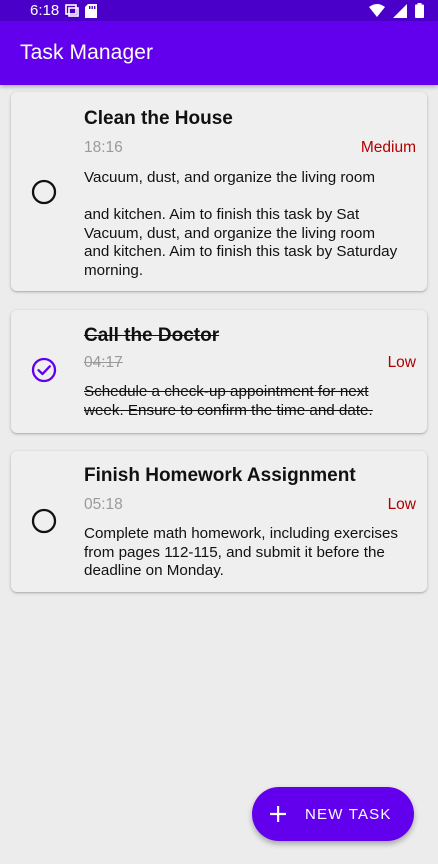 This screenshot has height=864, width=438. I want to click on new-task-label: NEW TASK, so click(348, 814).